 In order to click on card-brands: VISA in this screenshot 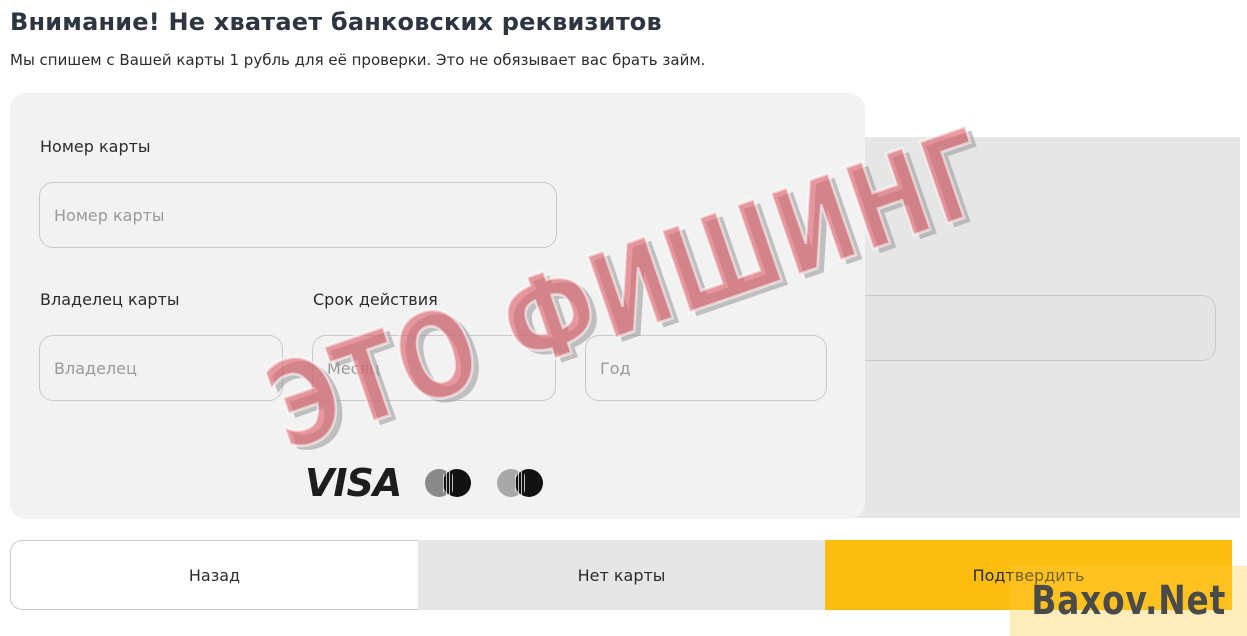, I will do `click(425, 483)`.